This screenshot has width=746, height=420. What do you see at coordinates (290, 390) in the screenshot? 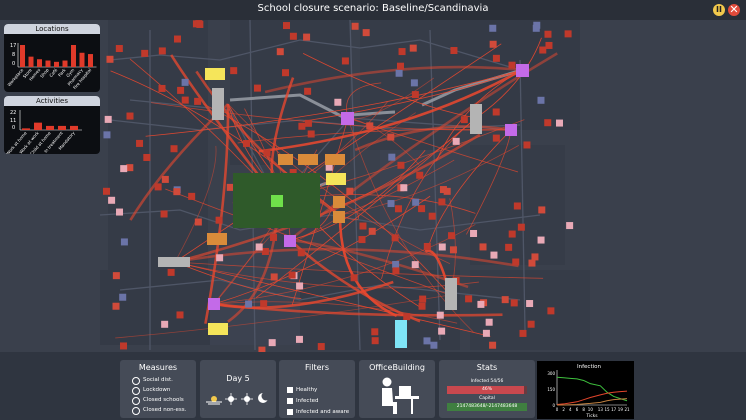
I see `healthy-checkbox` at bounding box center [290, 390].